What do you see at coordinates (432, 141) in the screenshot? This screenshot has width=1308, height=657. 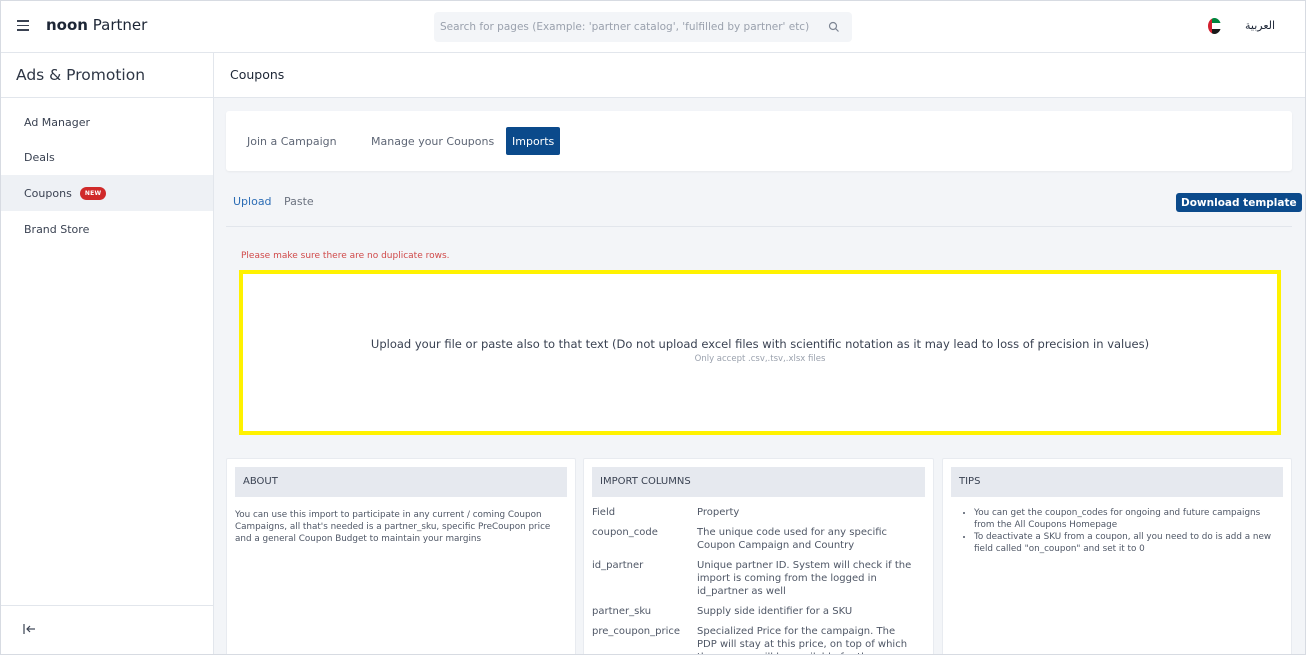 I see `tab-manage-coupons: Manage your Coupons` at bounding box center [432, 141].